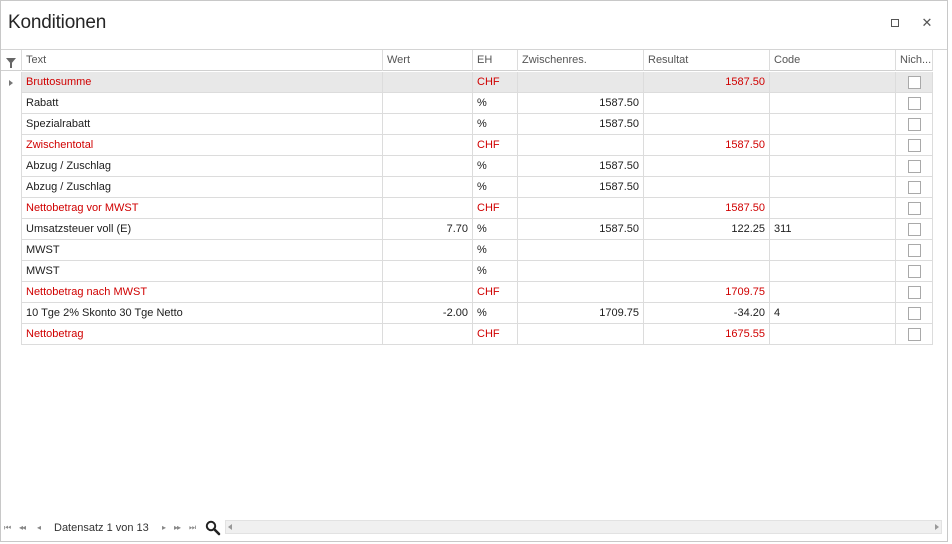 Image resolution: width=952 pixels, height=544 pixels. I want to click on table-row: Zwischentotal CHF 1587.50, so click(467, 145).